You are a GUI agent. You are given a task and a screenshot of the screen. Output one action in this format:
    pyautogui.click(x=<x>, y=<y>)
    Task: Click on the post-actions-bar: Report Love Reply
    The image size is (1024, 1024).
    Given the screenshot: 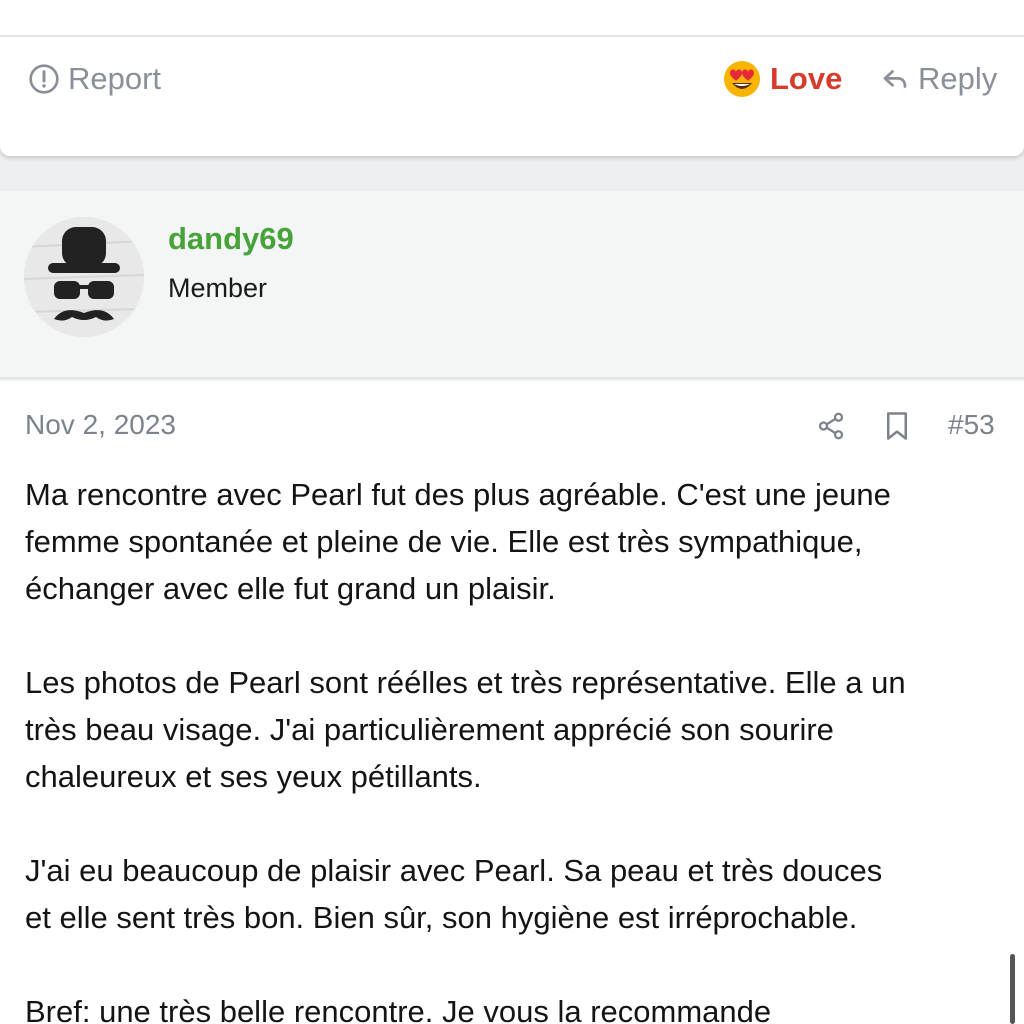 What is the action you would take?
    pyautogui.click(x=512, y=96)
    